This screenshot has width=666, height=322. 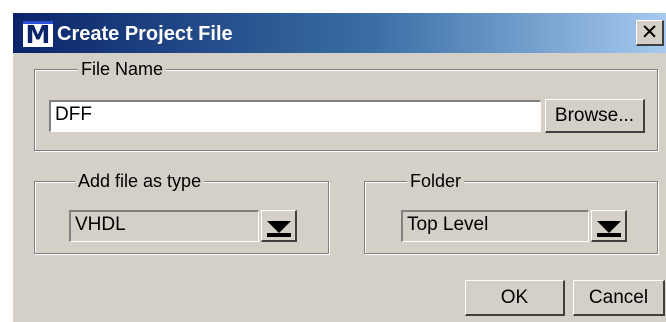 I want to click on modelsim-app-icon: M, so click(x=38, y=34).